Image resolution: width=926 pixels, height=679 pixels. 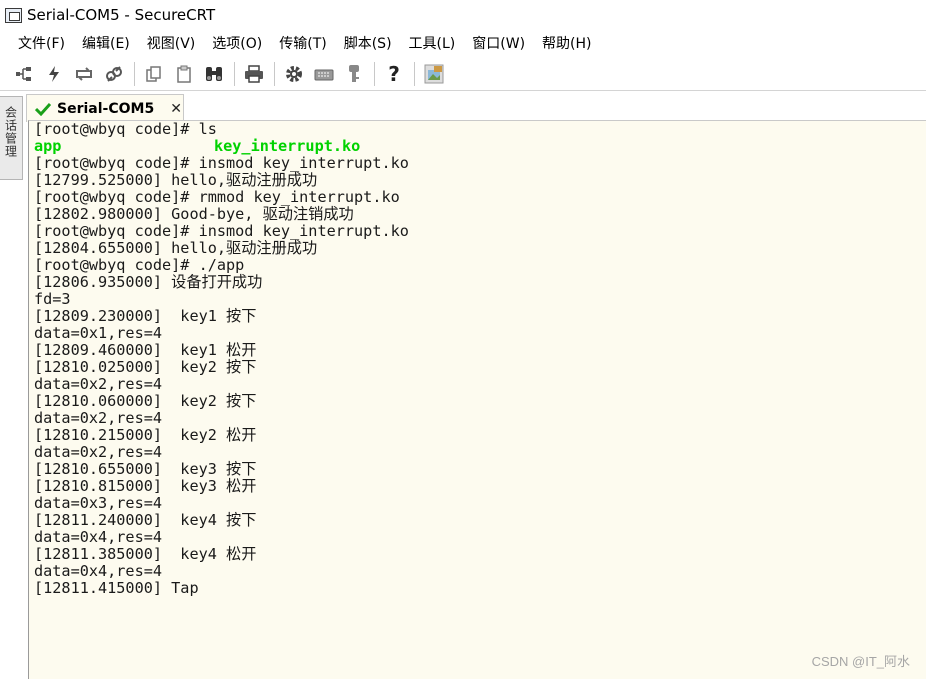 What do you see at coordinates (84, 74) in the screenshot?
I see `reconnect-icon` at bounding box center [84, 74].